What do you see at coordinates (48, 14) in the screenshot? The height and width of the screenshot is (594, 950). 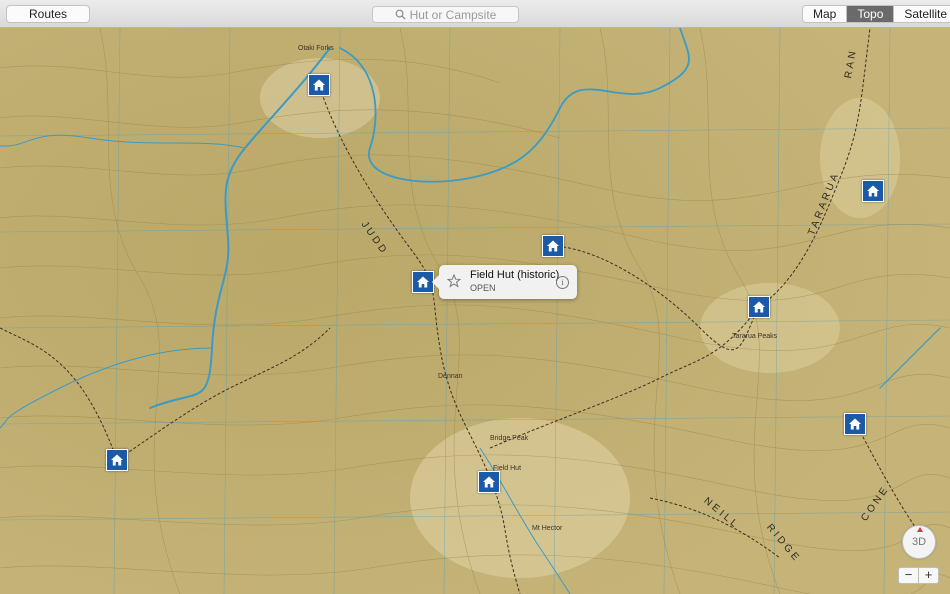 I see `routes-button: Routes` at bounding box center [48, 14].